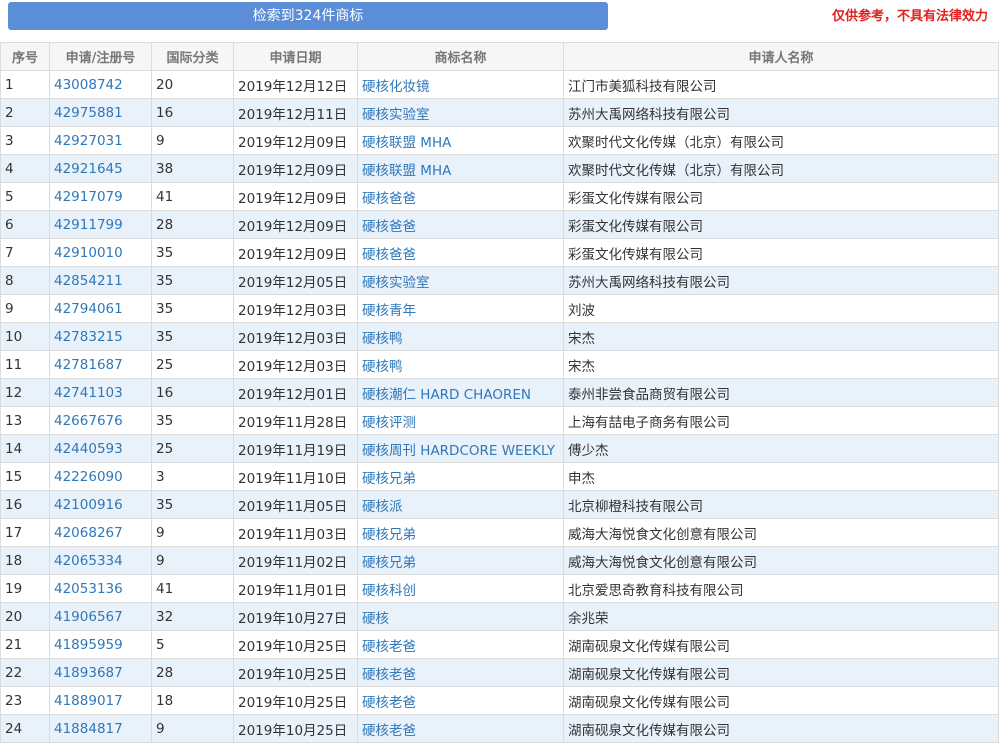  What do you see at coordinates (192, 616) in the screenshot?
I see `cell-class: 32` at bounding box center [192, 616].